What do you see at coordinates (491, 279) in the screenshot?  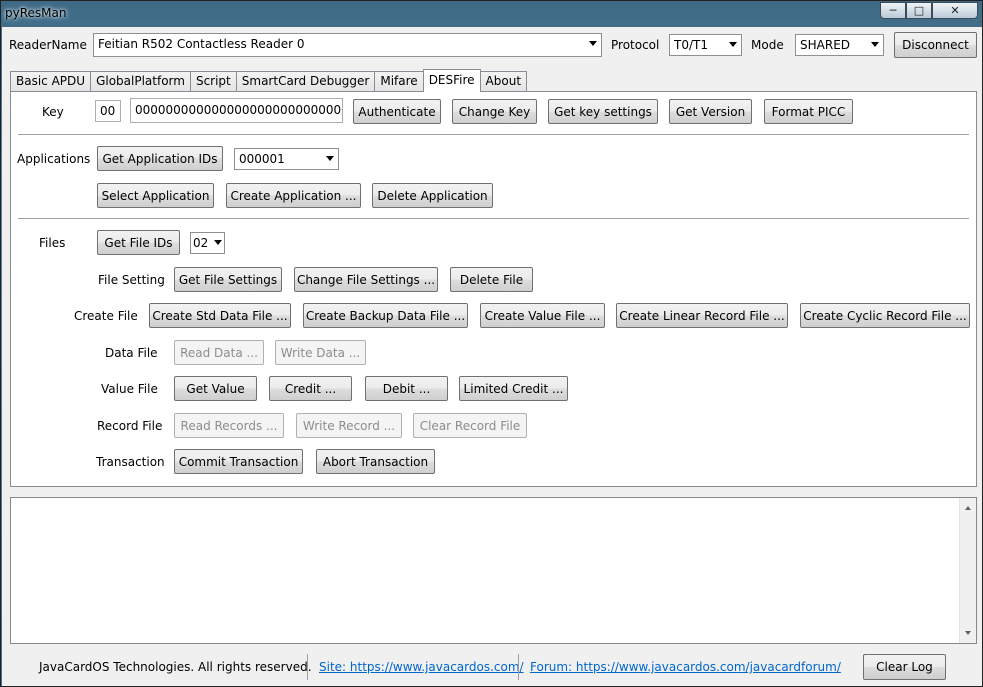 I see `delete-file-button: Delete File` at bounding box center [491, 279].